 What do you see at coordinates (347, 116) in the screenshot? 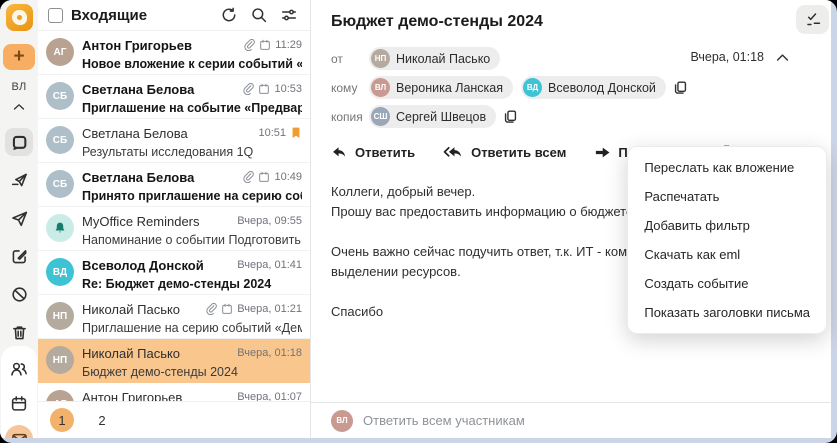
I see `cc-label: копия` at bounding box center [347, 116].